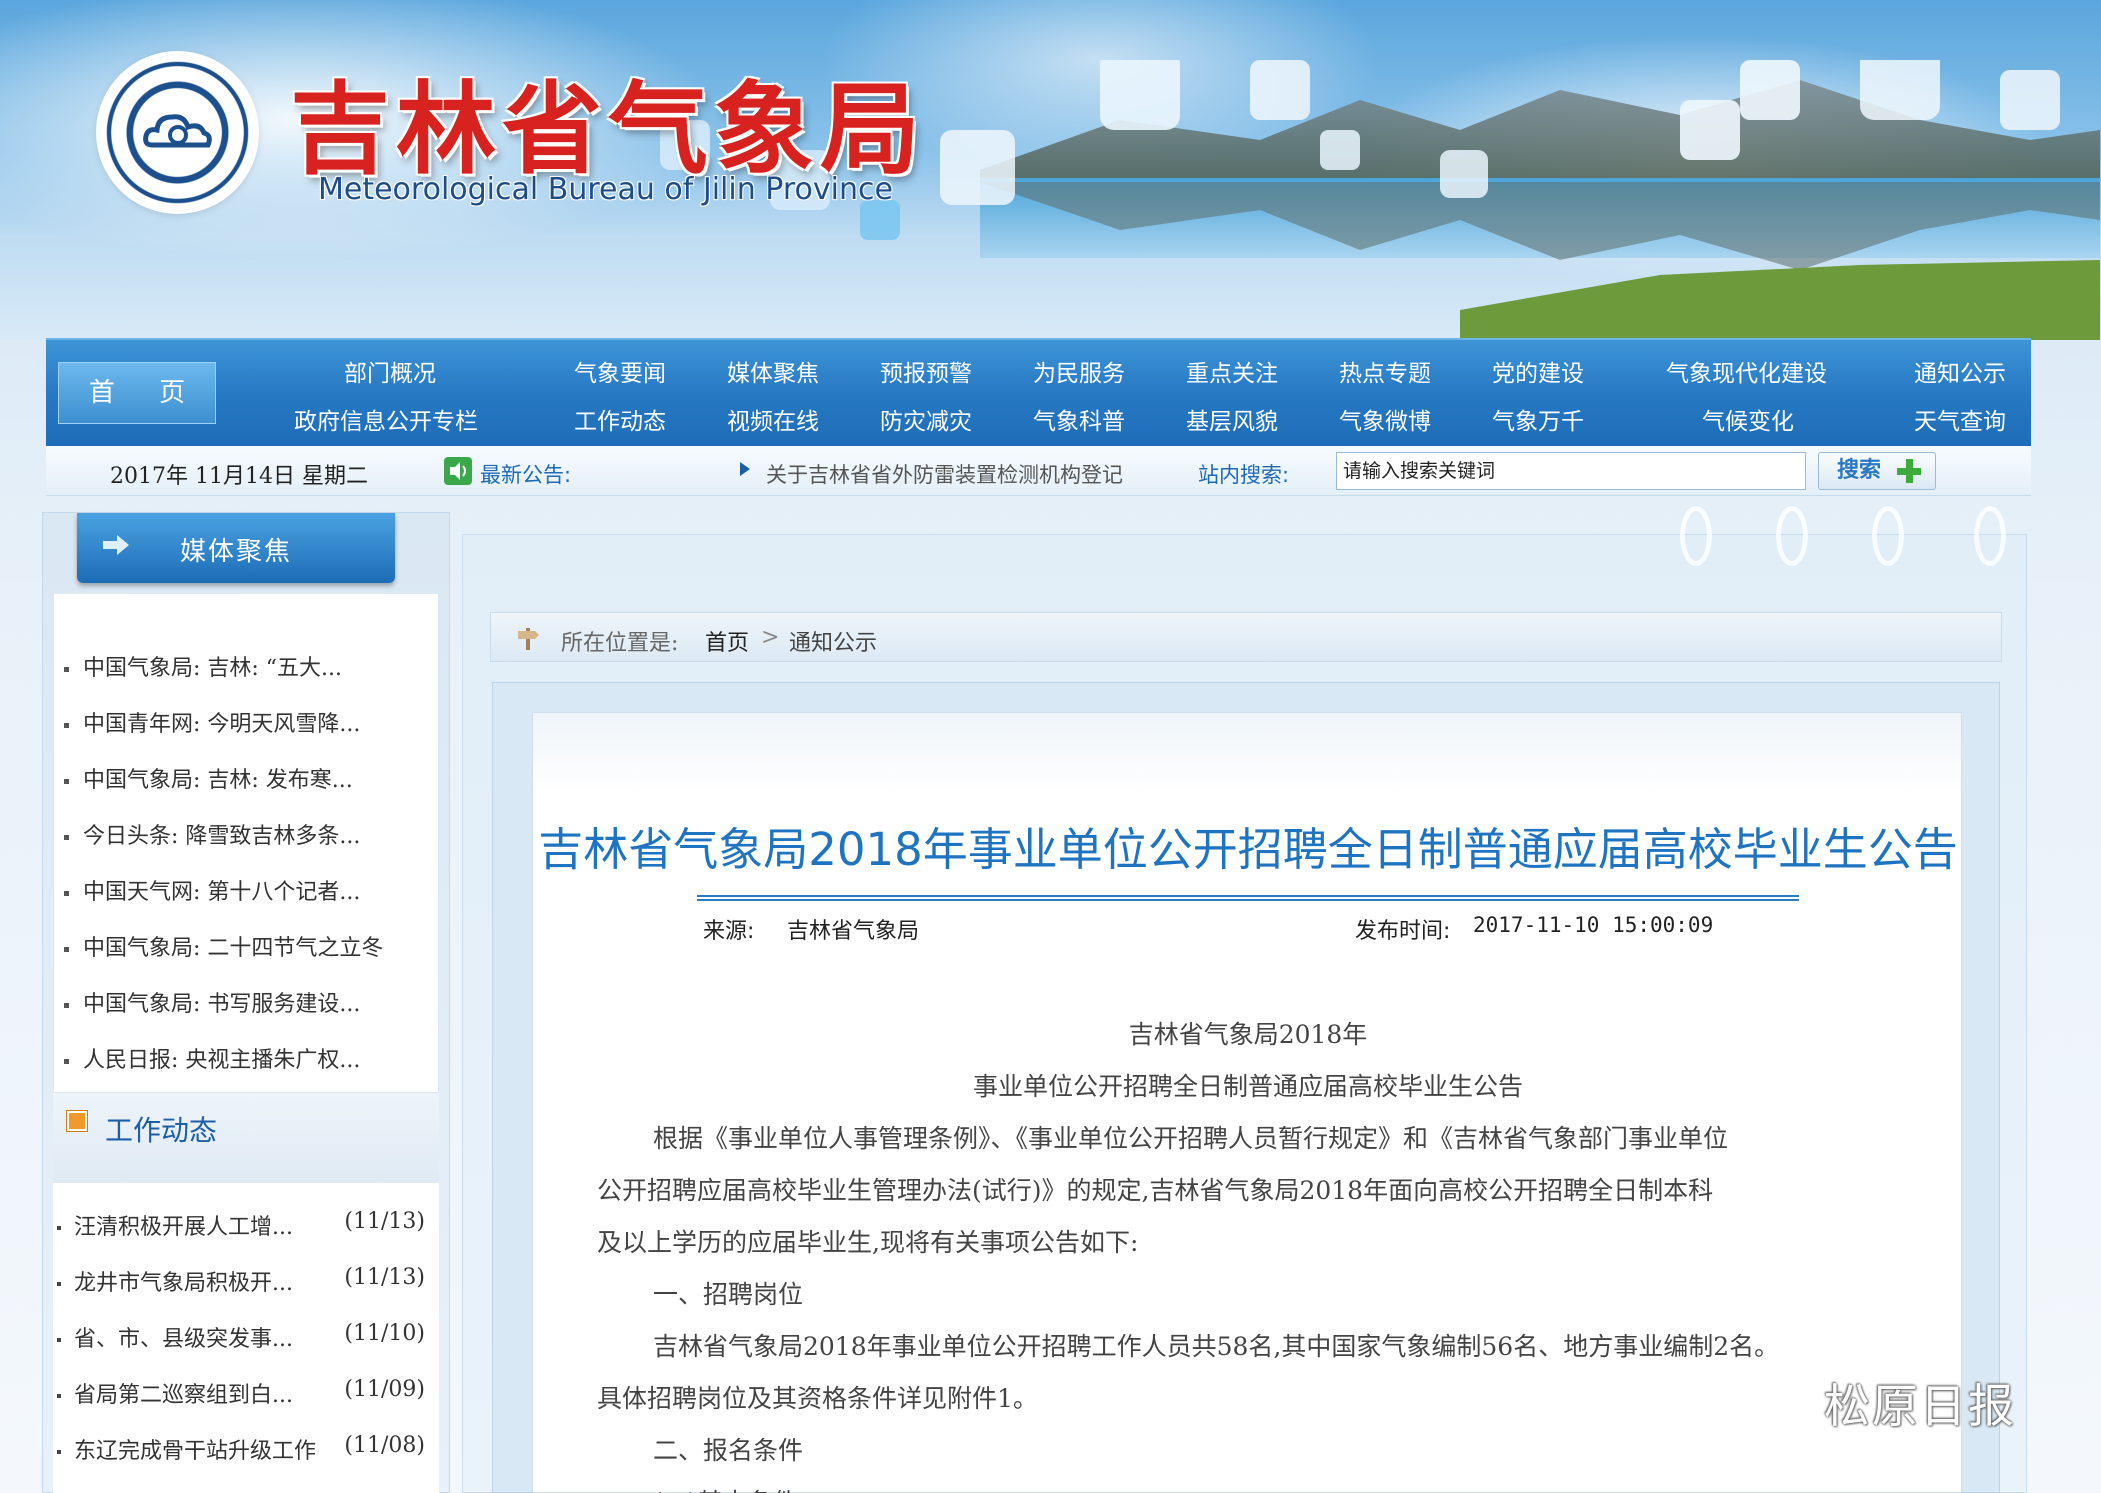 The image size is (2101, 1493). Describe the element at coordinates (1960, 419) in the screenshot. I see `nav-item: 天气查询` at that location.